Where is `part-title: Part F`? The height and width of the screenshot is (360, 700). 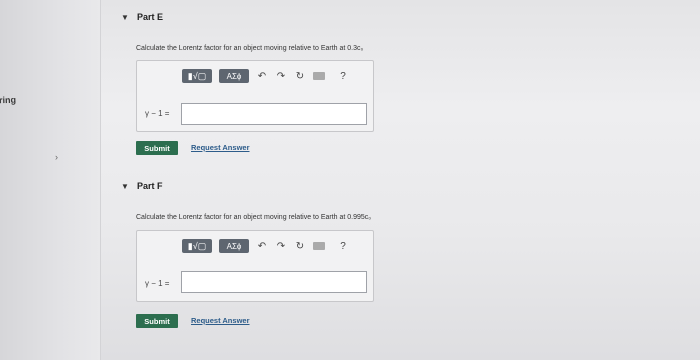 part-title: Part F is located at coordinates (150, 186).